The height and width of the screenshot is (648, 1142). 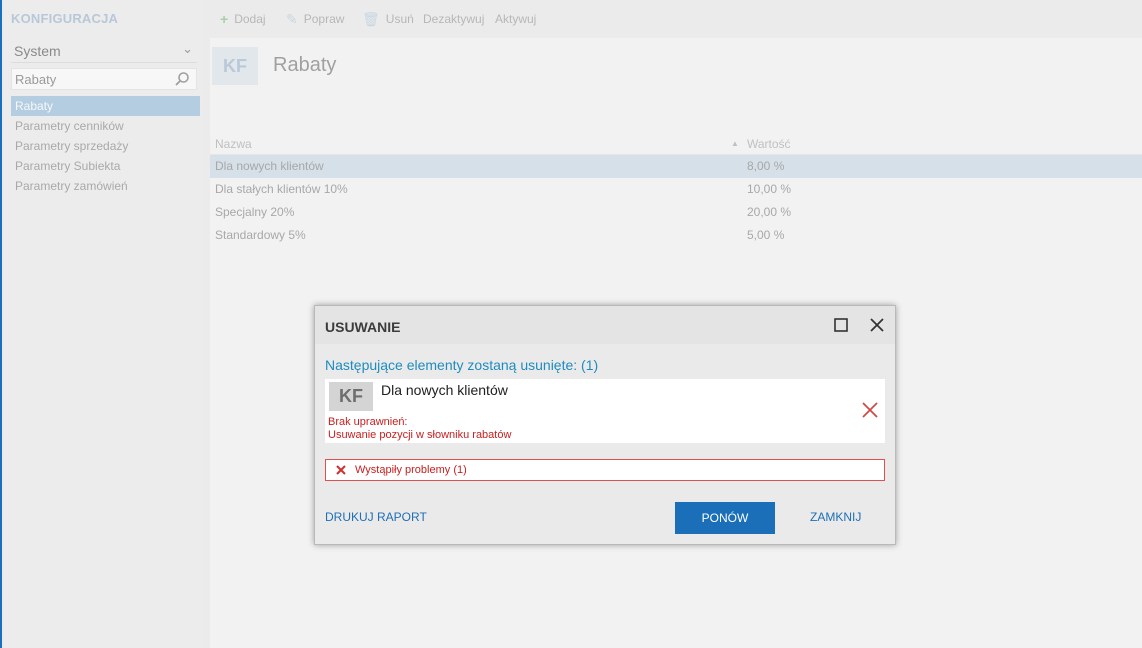 I want to click on dialog-title: USUWANIE, so click(x=363, y=327).